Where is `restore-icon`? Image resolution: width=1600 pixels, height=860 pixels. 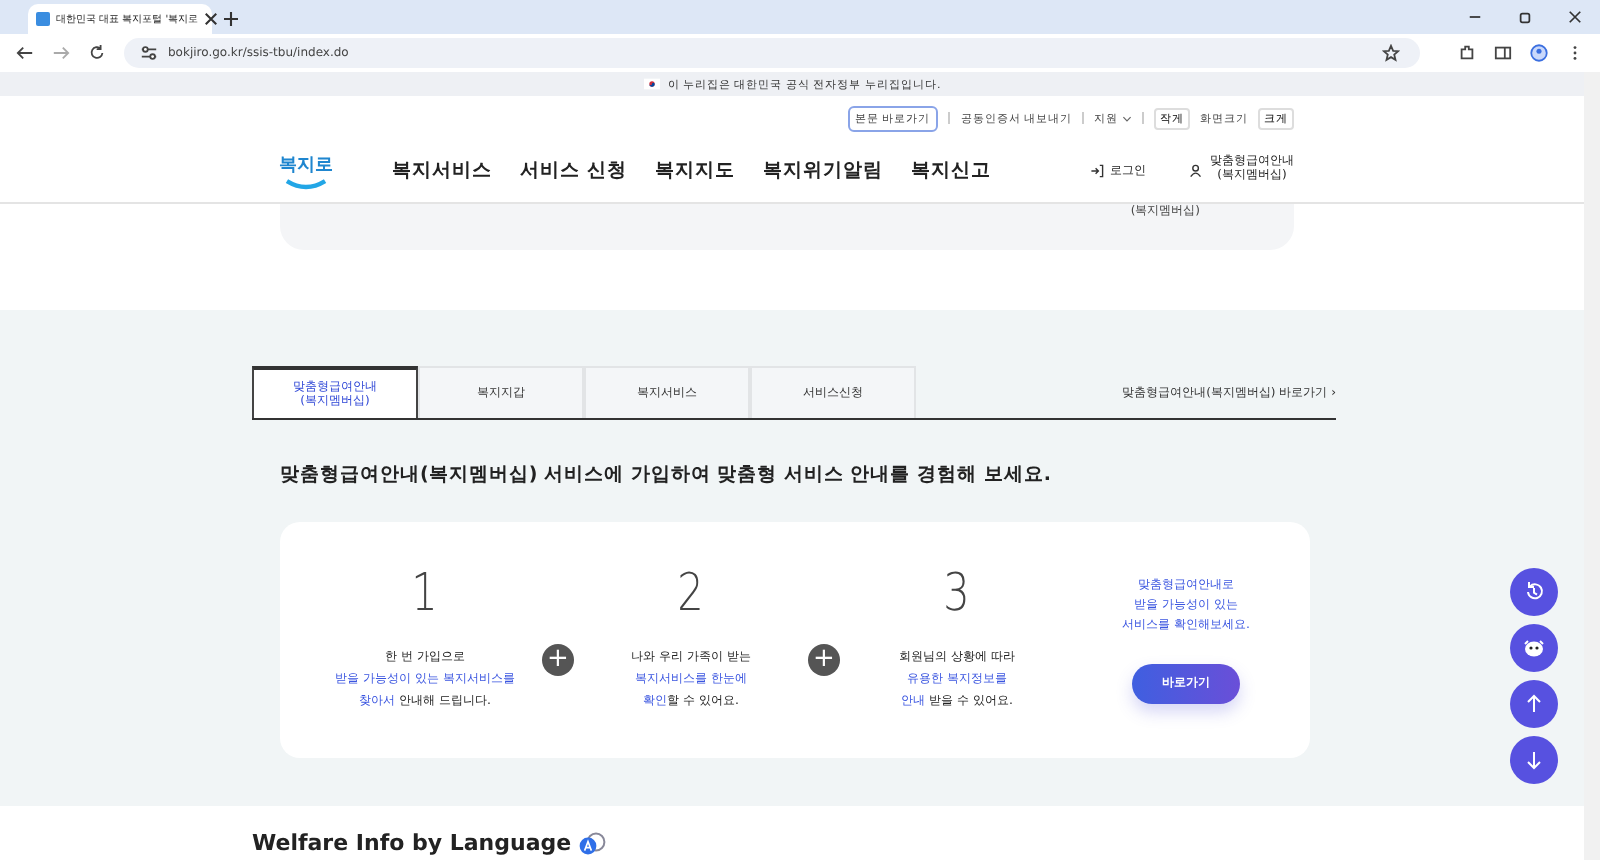 restore-icon is located at coordinates (1525, 17).